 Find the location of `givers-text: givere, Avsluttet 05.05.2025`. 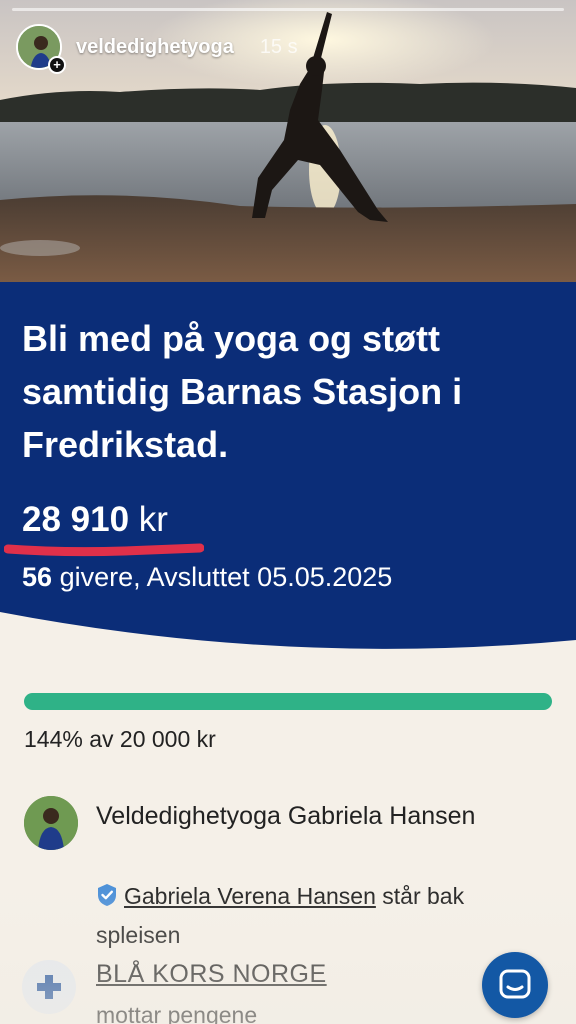

givers-text: givere, Avsluttet 05.05.2025 is located at coordinates (226, 577).